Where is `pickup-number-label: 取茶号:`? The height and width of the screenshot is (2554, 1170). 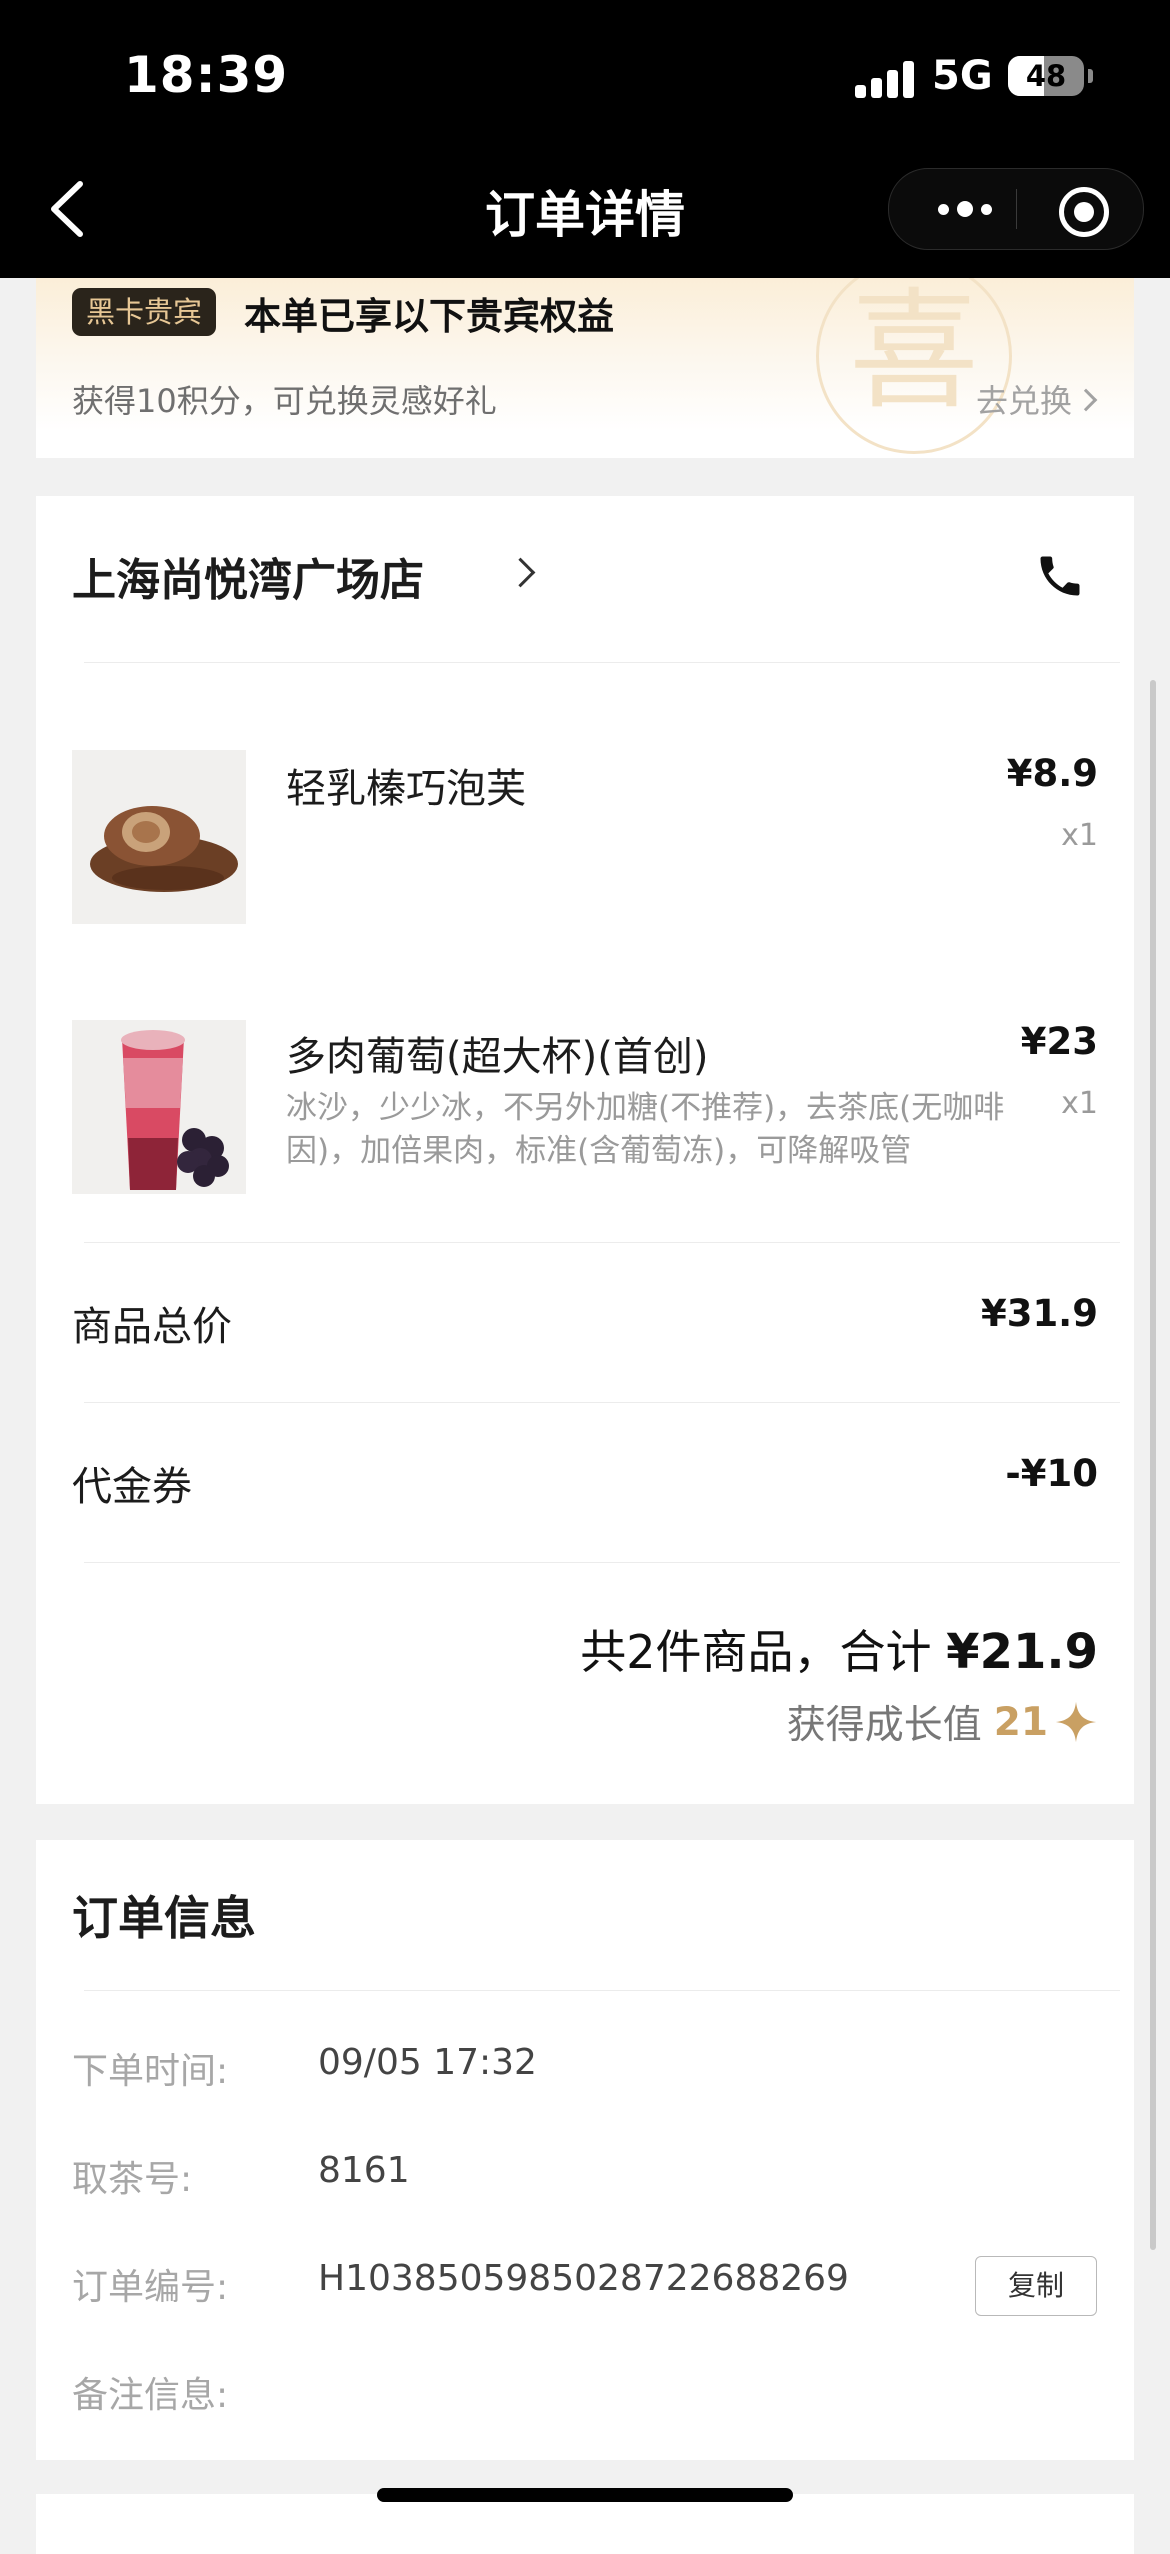
pickup-number-label: 取茶号: is located at coordinates (132, 2179).